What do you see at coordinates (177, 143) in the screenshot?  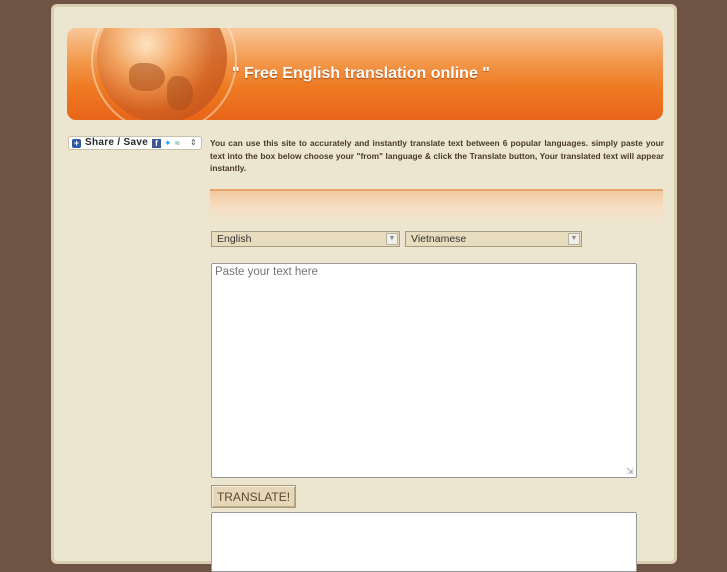 I see `google-icon: ≈` at bounding box center [177, 143].